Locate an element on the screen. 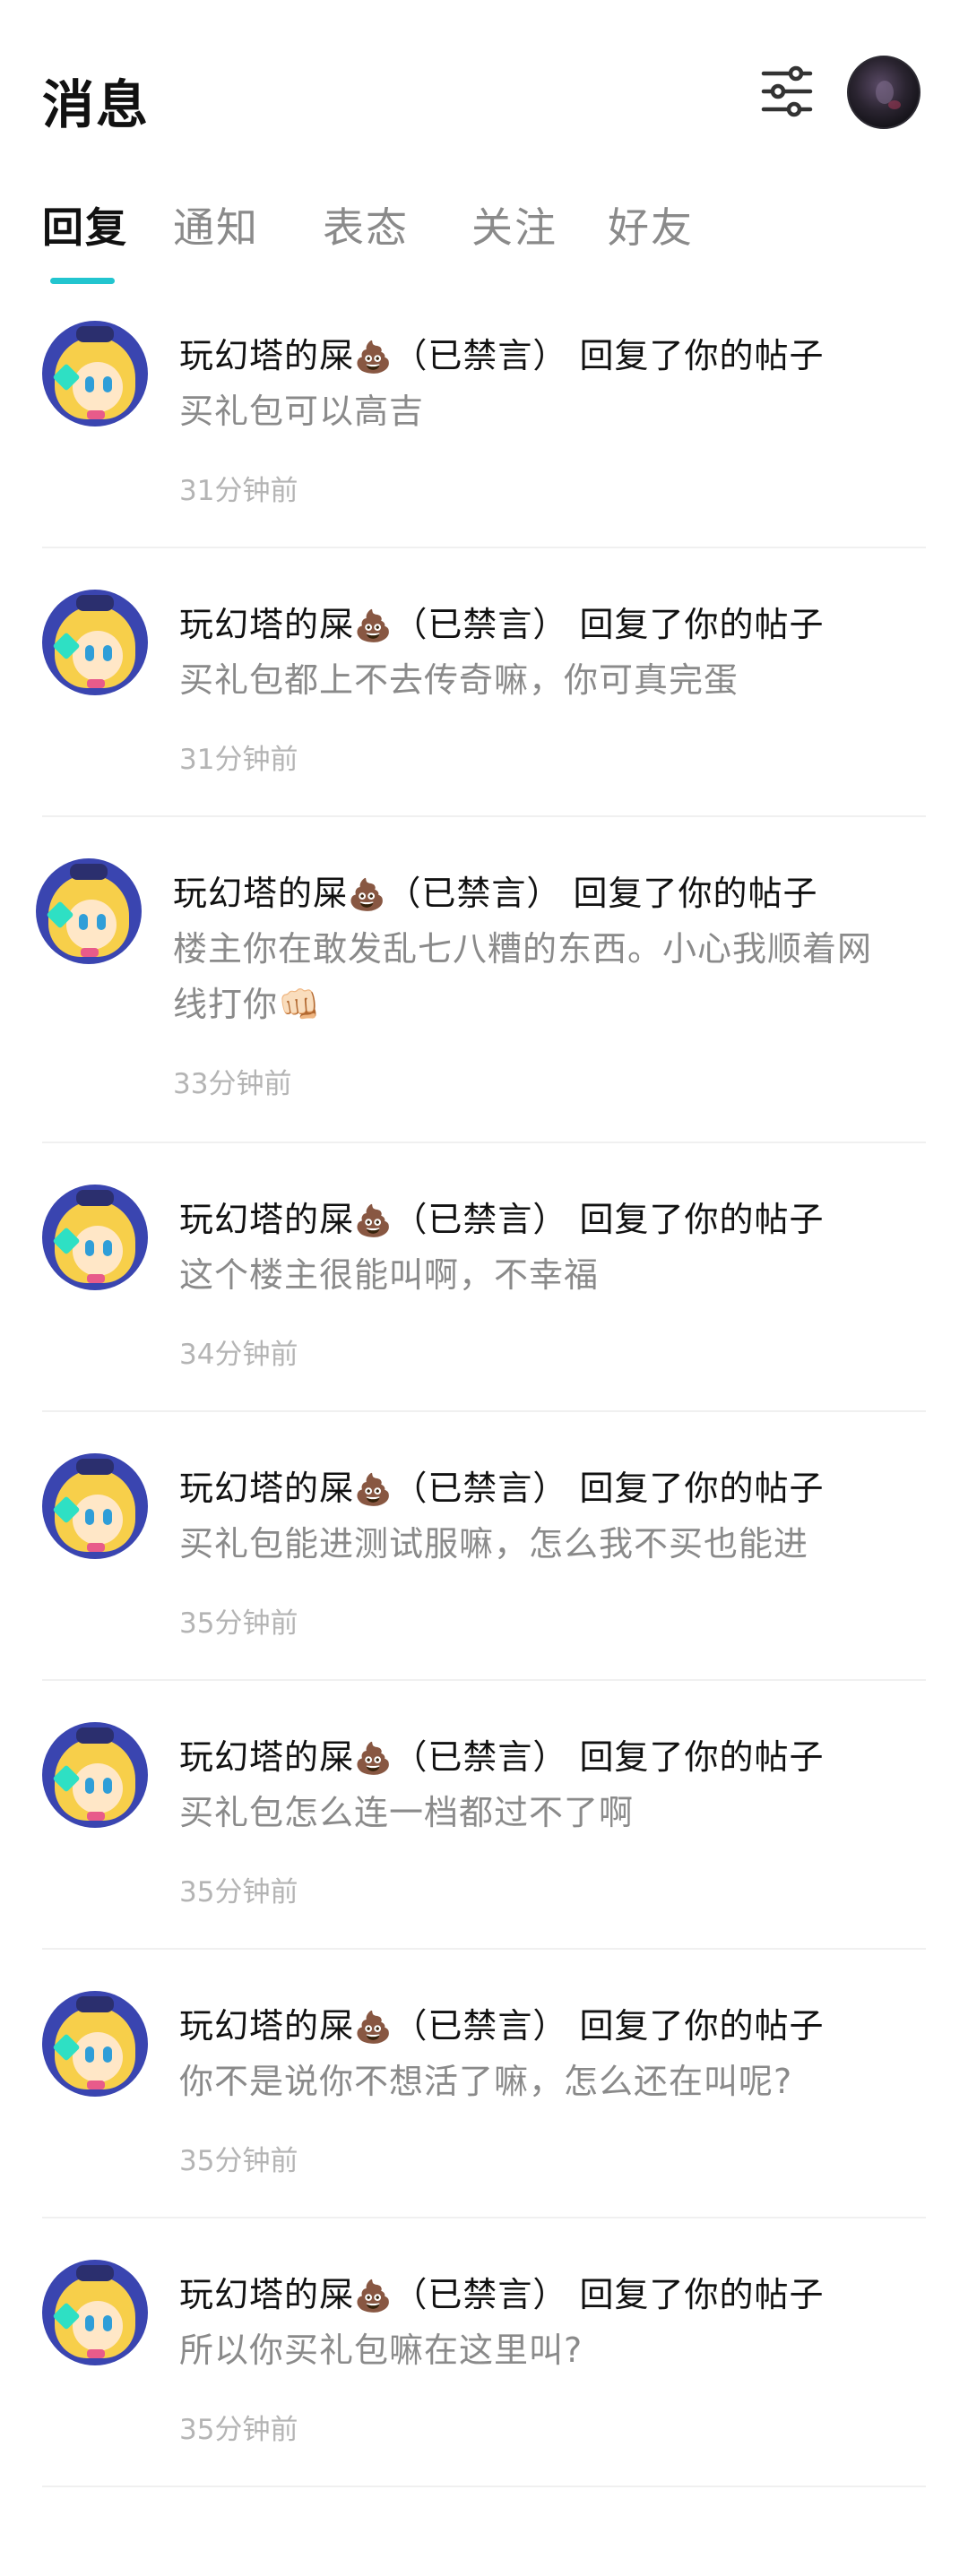 This screenshot has width=968, height=2576. reply-content: 楼主你在敢发乱七八糟的东西。小心我顺着网线打你👊🏻 is located at coordinates (523, 976).